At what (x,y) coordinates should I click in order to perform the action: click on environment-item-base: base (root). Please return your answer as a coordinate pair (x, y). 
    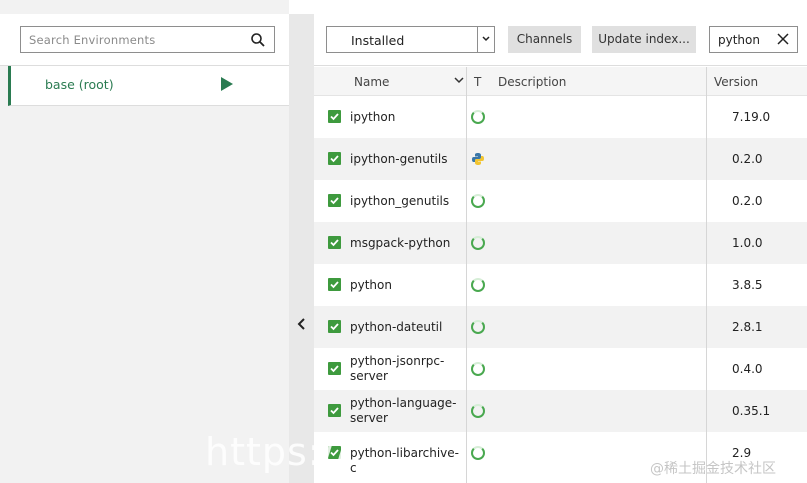
    Looking at the image, I should click on (148, 86).